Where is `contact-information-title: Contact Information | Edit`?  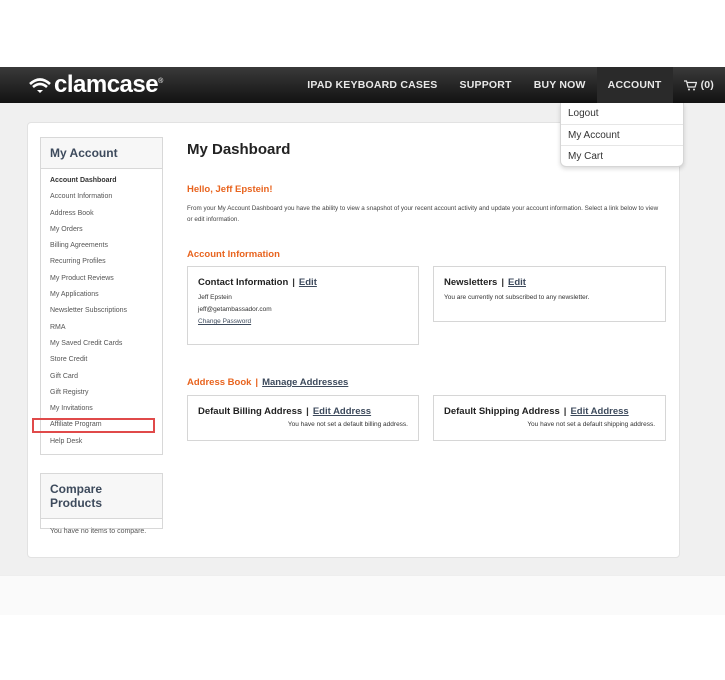
contact-information-title: Contact Information | Edit is located at coordinates (257, 282).